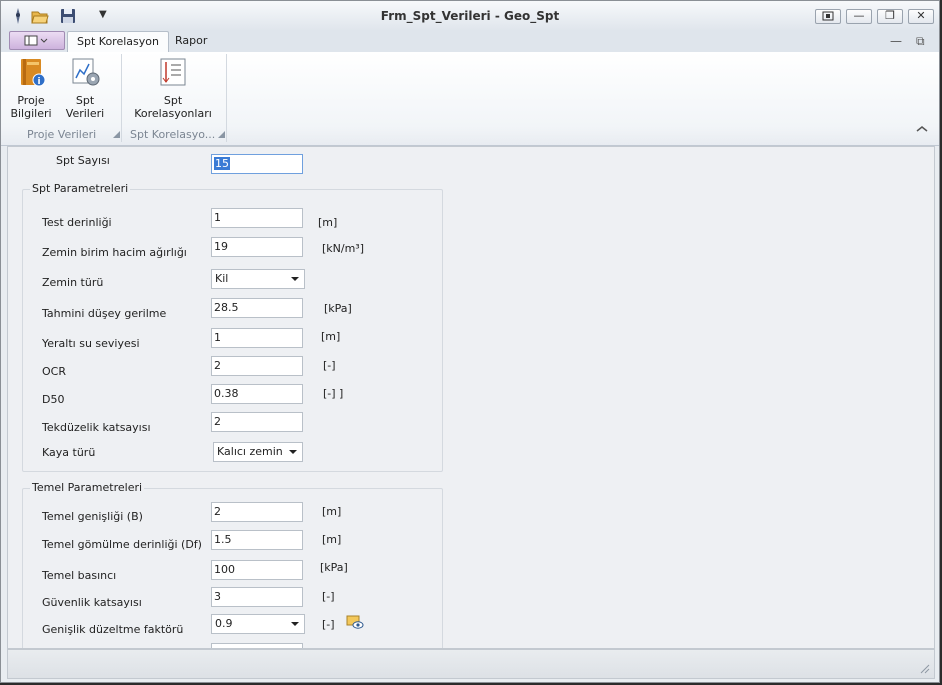  Describe the element at coordinates (173, 72) in the screenshot. I see `chart-list-icon` at that location.